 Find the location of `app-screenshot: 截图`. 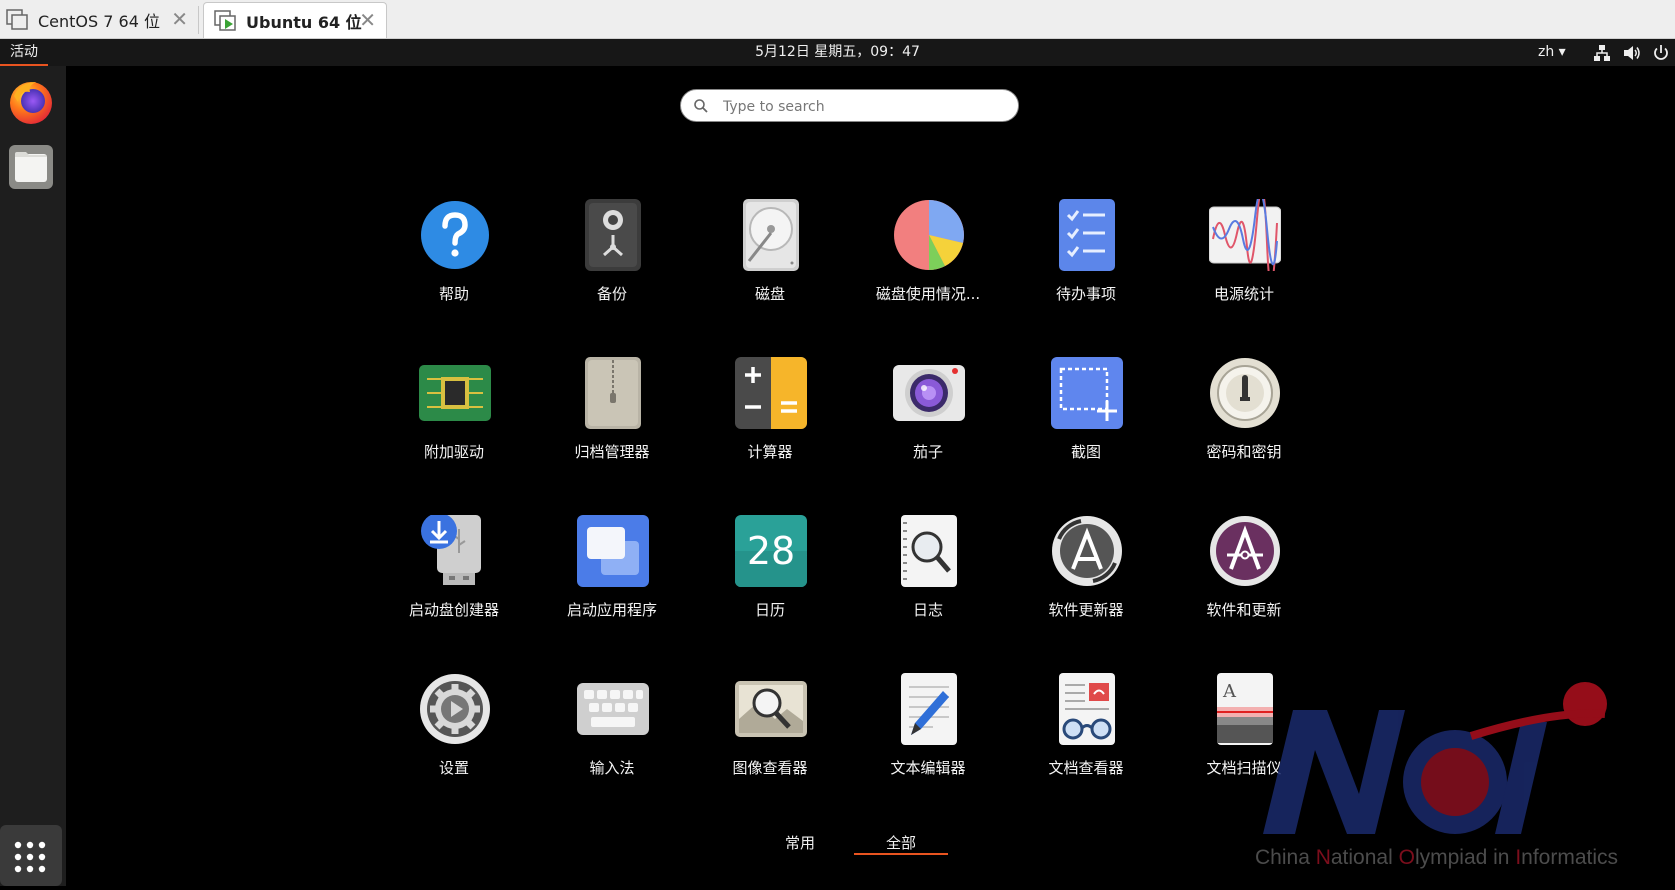

app-screenshot: 截图 is located at coordinates (1086, 422).